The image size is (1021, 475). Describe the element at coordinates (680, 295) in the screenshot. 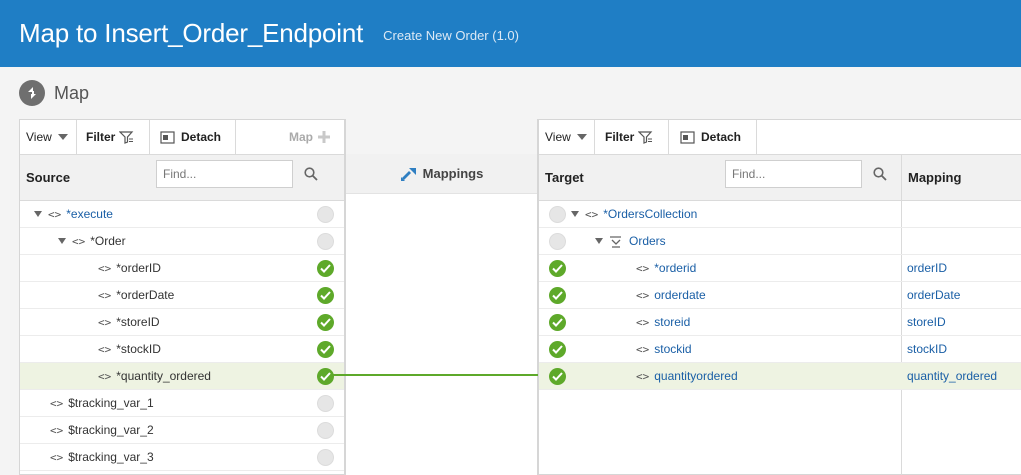

I see `node-name: orderdate` at that location.